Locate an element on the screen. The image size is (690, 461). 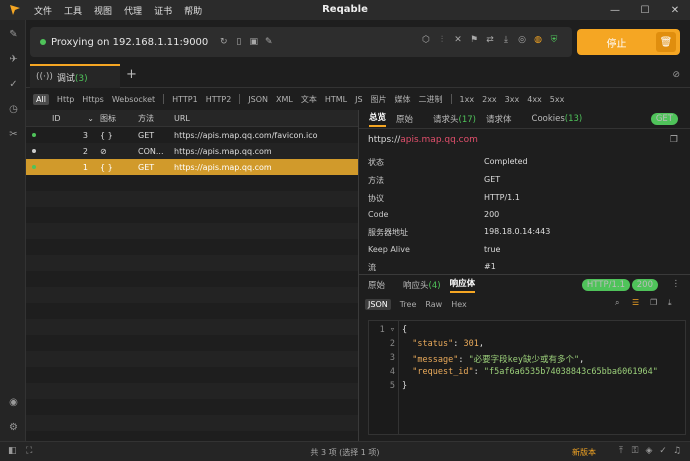
col-method: 方法 is located at coordinates (156, 118).